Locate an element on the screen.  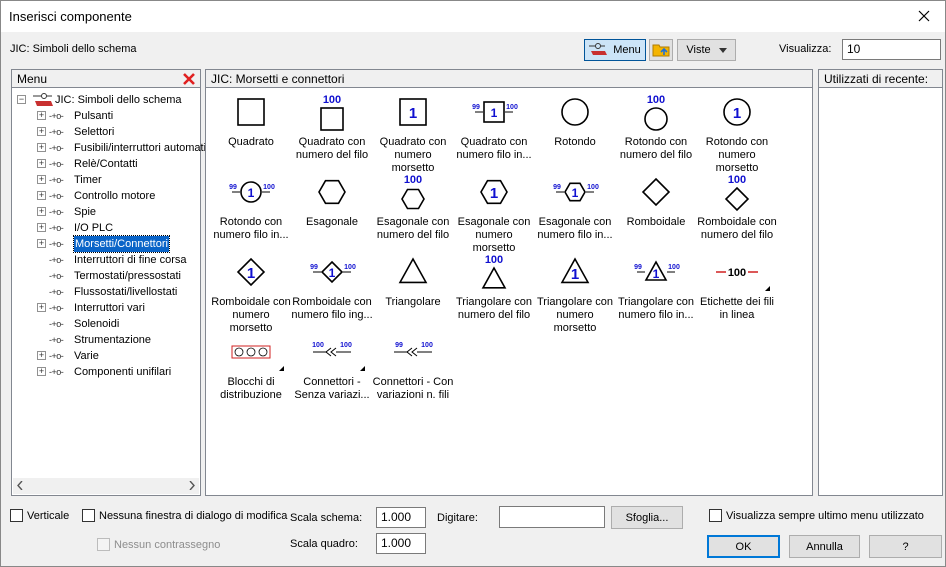
digitare-input is located at coordinates (552, 517).